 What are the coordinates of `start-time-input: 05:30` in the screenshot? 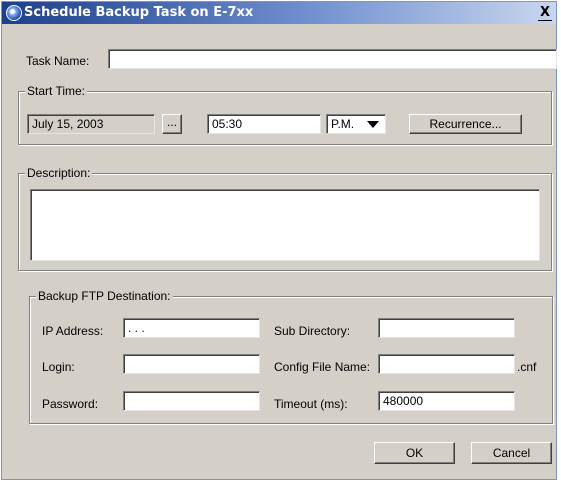 It's located at (264, 124).